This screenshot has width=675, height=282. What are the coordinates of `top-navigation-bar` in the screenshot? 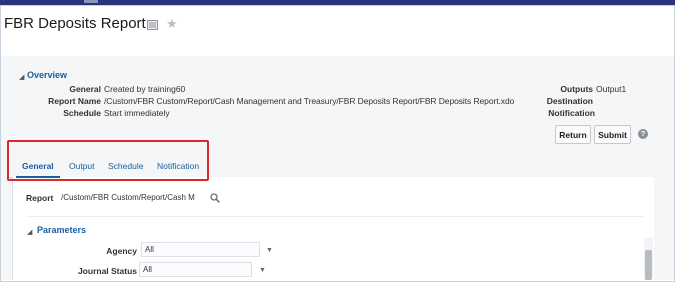 It's located at (337, 2).